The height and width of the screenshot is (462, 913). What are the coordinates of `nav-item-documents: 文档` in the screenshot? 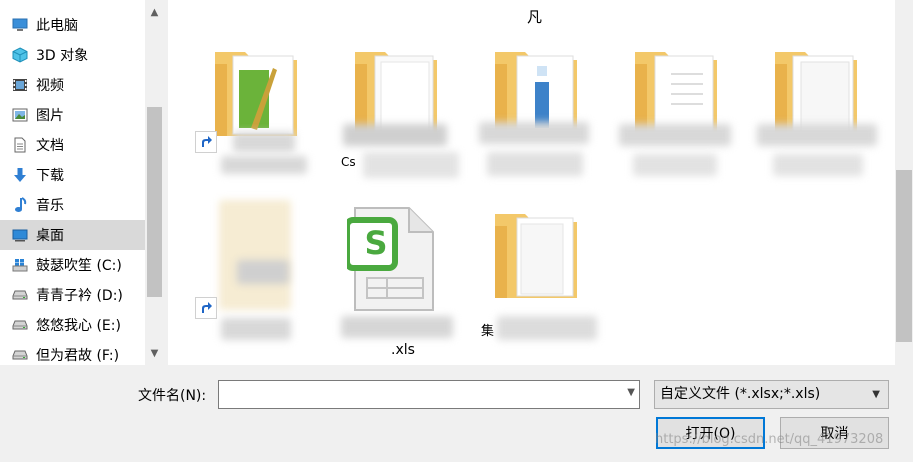 It's located at (72, 145).